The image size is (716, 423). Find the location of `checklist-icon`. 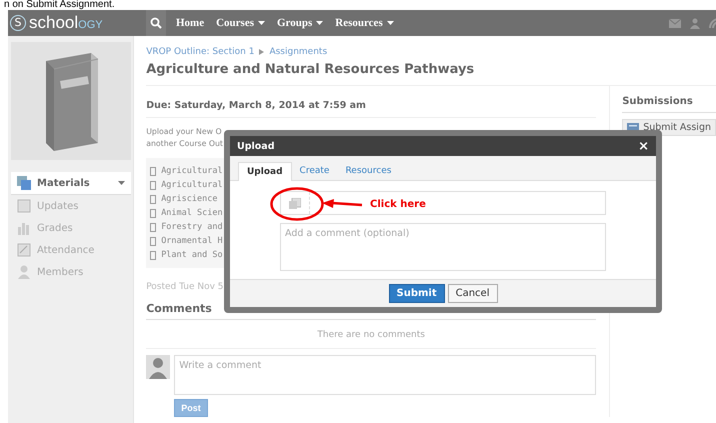

checklist-icon is located at coordinates (24, 250).